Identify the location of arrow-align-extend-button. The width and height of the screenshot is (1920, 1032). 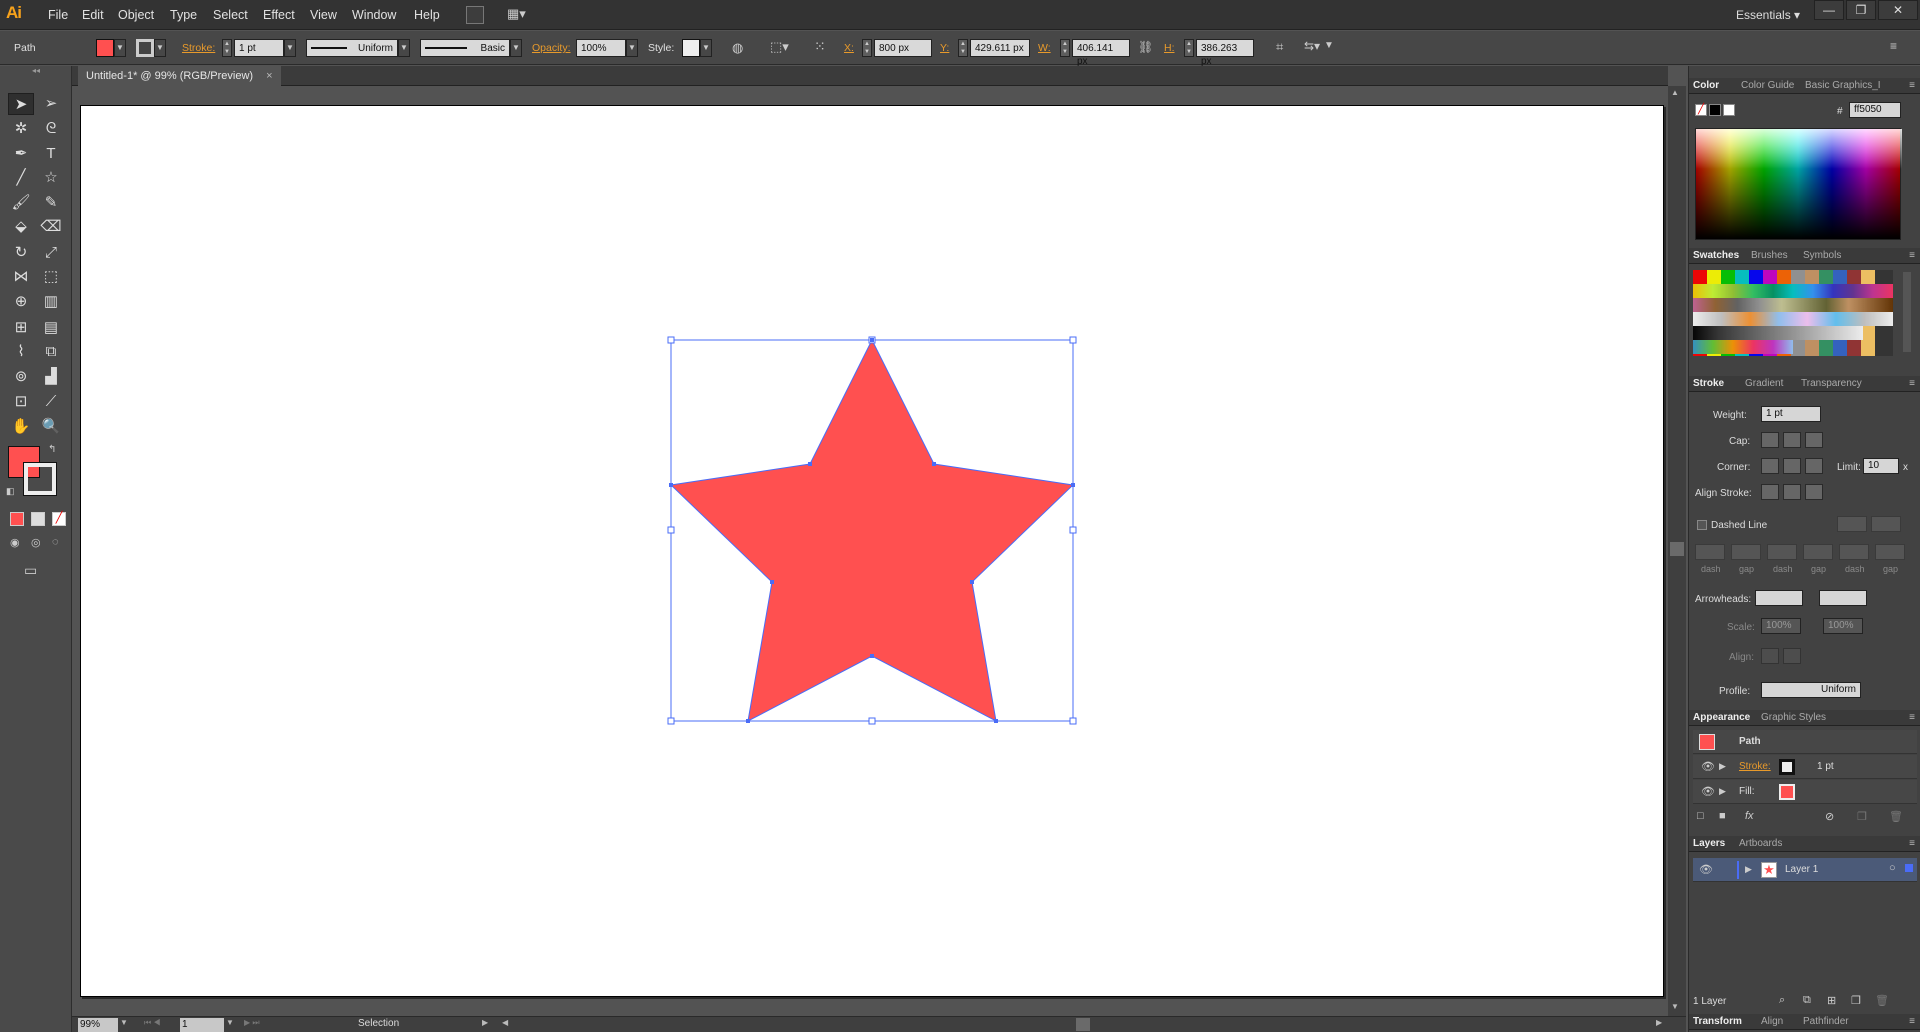
(1770, 656).